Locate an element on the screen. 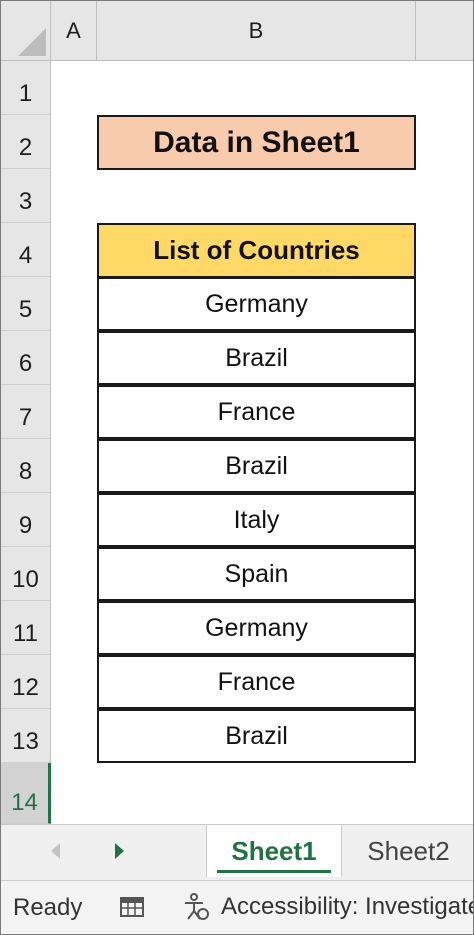 The height and width of the screenshot is (935, 474). active-tab-underline is located at coordinates (274, 871).